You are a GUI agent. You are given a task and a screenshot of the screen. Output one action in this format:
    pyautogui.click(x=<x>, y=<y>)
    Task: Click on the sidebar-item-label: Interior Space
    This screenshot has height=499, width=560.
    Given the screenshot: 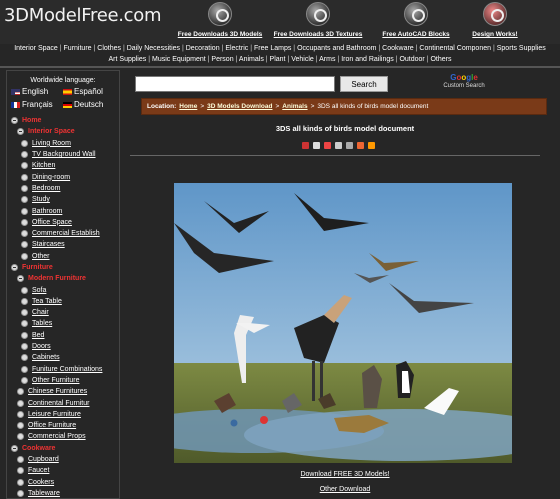 What is the action you would take?
    pyautogui.click(x=51, y=131)
    